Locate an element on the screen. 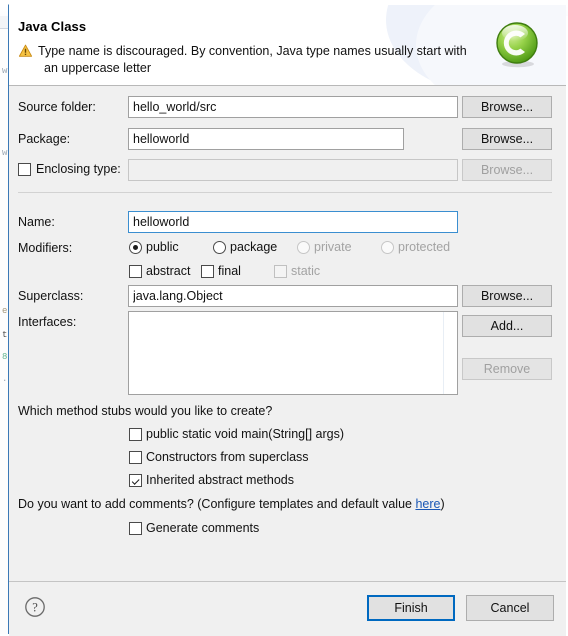  modifier-label-final: final is located at coordinates (229, 271).